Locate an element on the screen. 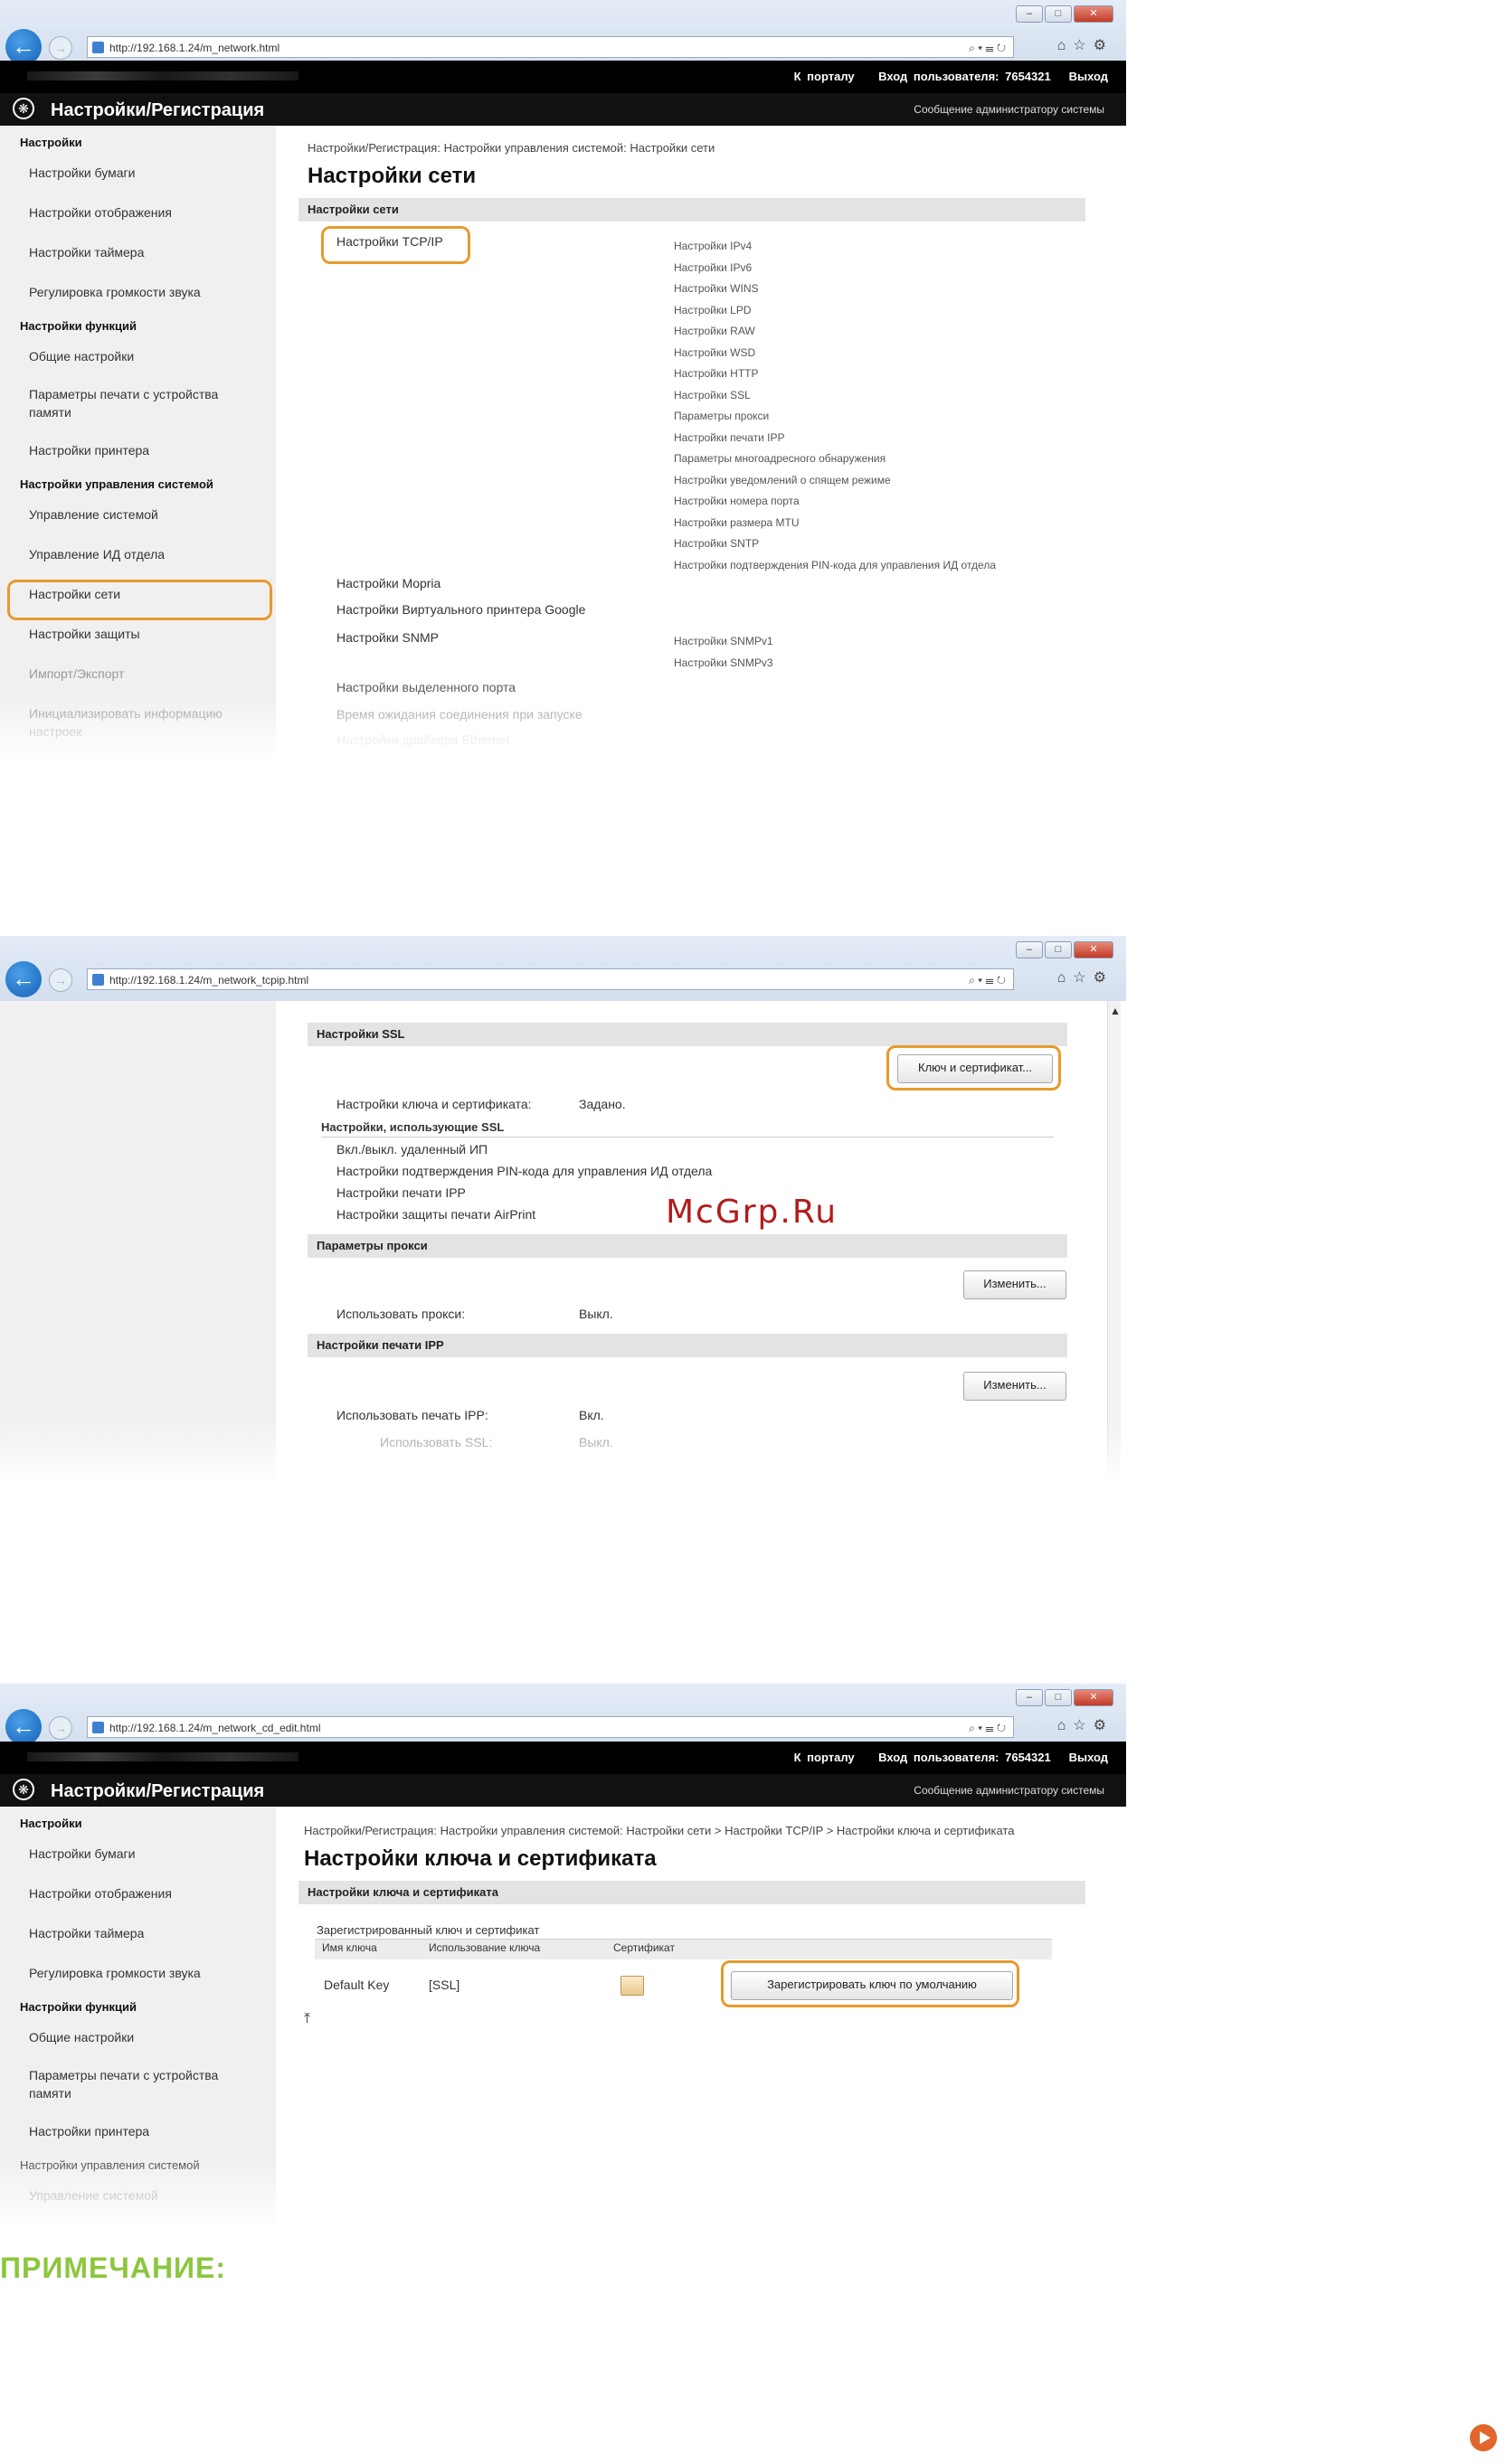  highlight-key-button is located at coordinates (973, 1067).